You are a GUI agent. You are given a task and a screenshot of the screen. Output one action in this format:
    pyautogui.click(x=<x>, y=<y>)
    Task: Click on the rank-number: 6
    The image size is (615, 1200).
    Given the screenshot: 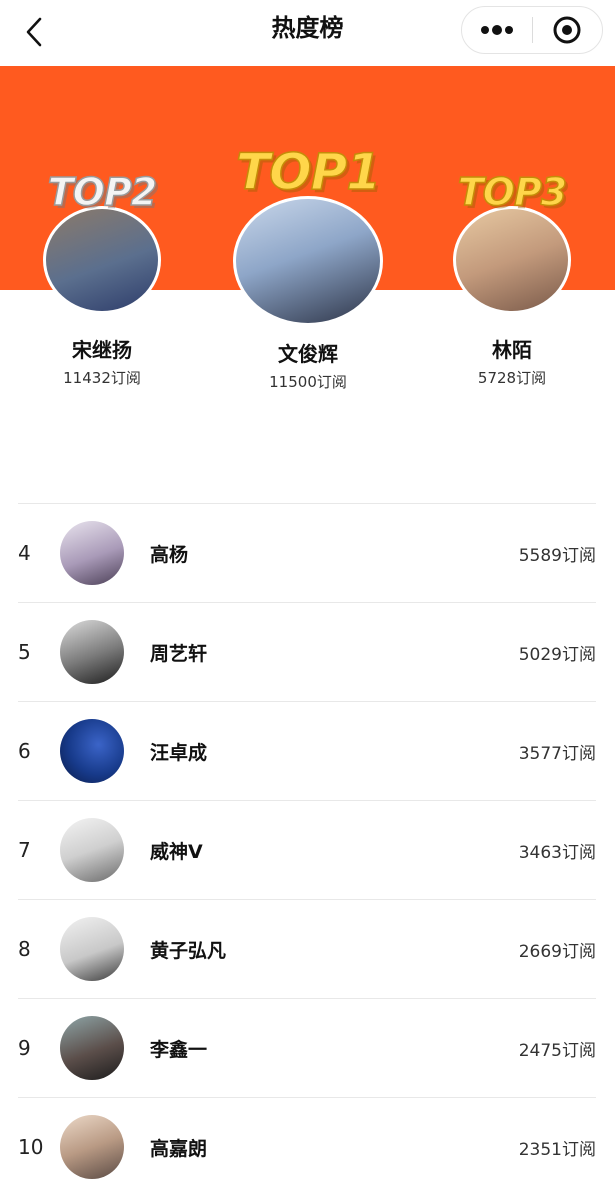 What is the action you would take?
    pyautogui.click(x=24, y=751)
    